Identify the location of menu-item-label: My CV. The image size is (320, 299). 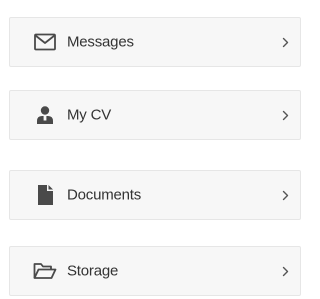
(89, 115).